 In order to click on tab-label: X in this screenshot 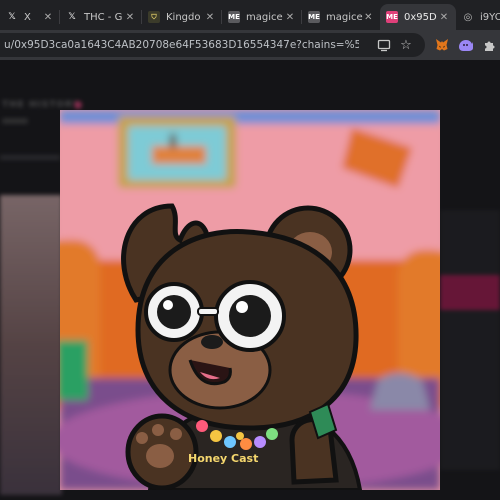, I will do `click(27, 17)`.